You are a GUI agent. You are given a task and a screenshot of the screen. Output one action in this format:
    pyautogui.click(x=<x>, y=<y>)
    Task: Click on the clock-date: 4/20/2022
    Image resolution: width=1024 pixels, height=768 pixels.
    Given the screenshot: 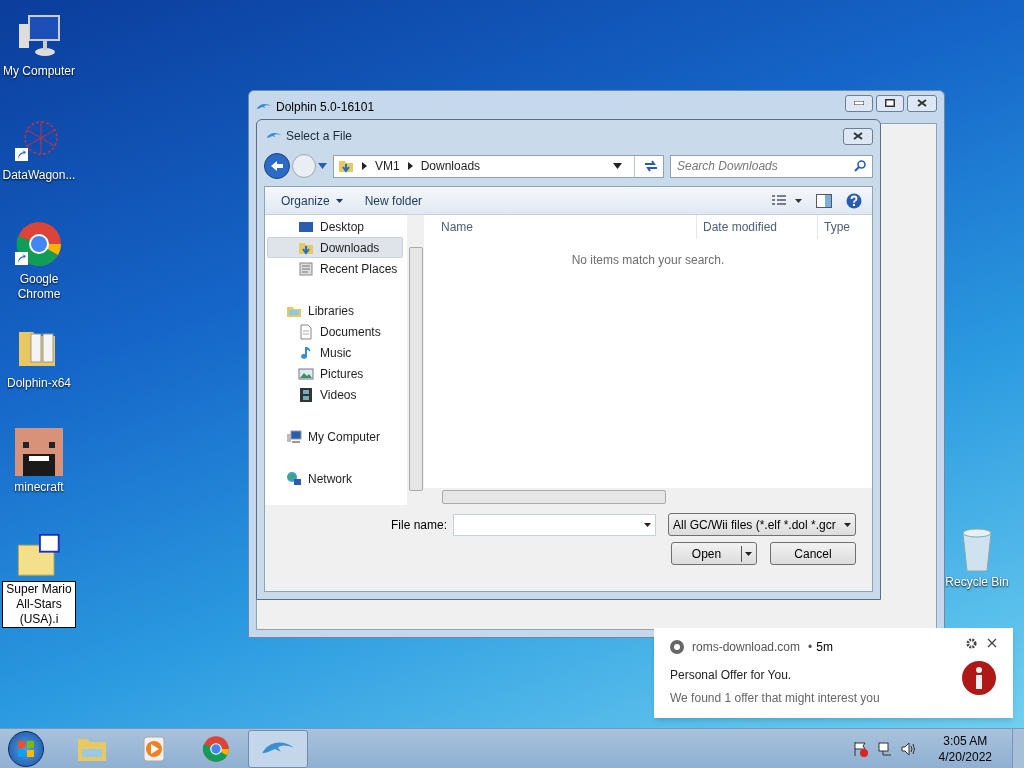 What is the action you would take?
    pyautogui.click(x=965, y=756)
    